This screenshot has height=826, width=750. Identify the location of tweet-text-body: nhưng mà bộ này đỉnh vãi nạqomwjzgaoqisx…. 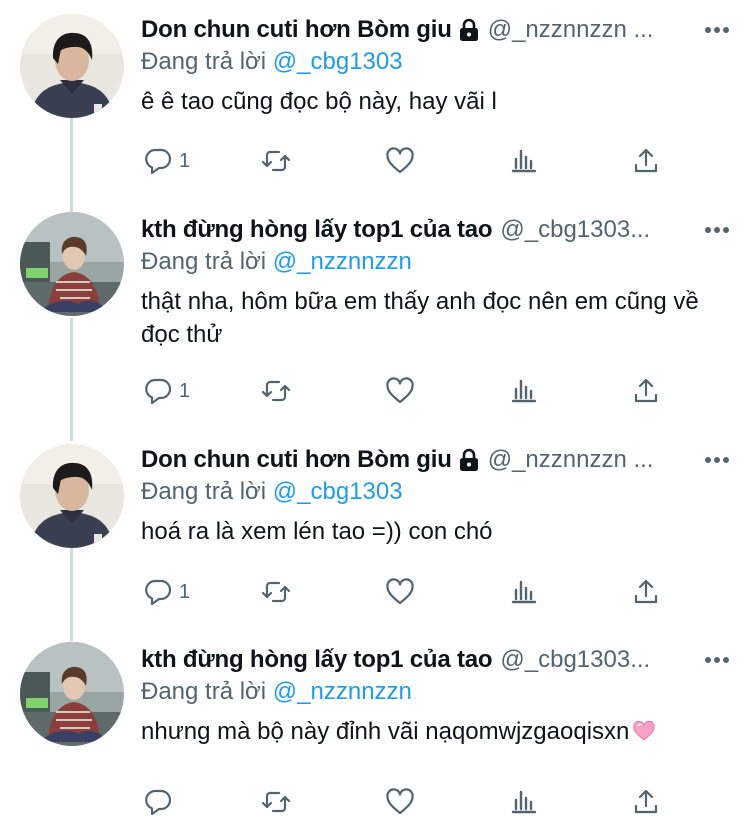
(385, 731).